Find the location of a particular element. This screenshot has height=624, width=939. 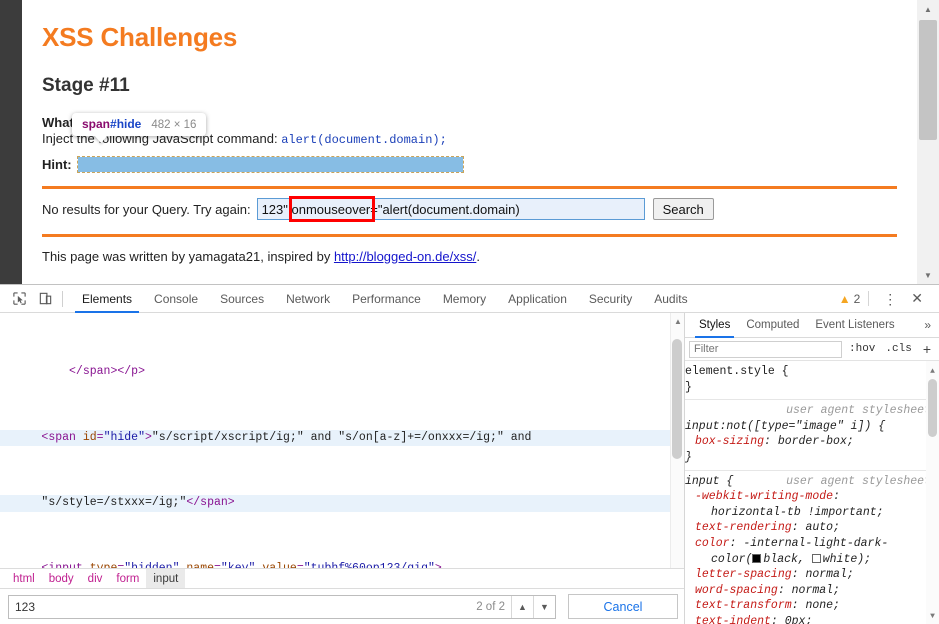

tab-computed: Computed is located at coordinates (772, 325).